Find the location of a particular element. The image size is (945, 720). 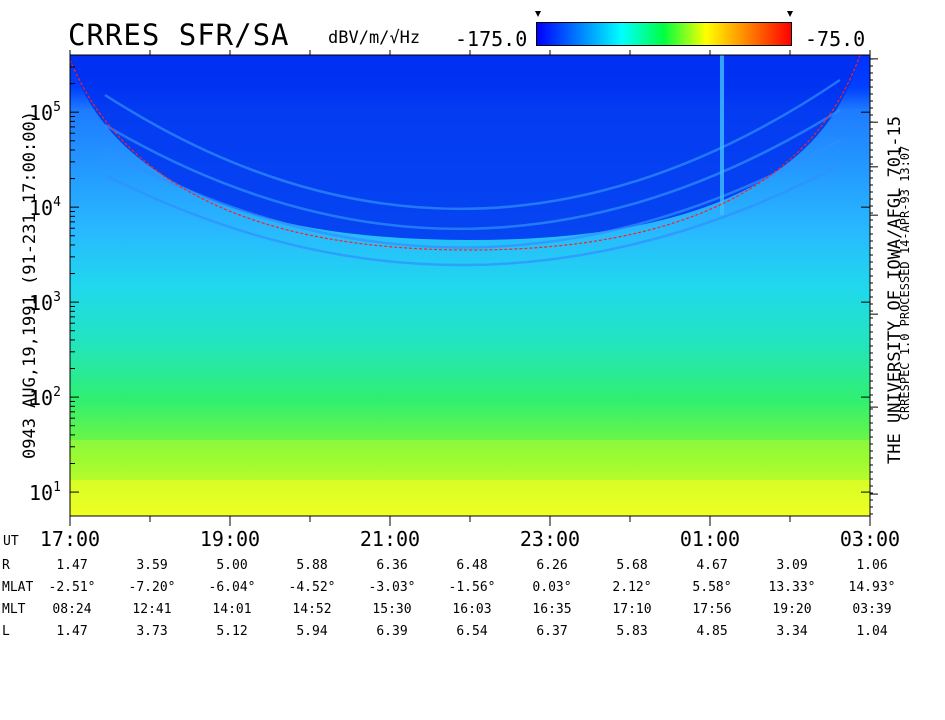

y-tick-label: 104 is located at coordinates (45, 207).